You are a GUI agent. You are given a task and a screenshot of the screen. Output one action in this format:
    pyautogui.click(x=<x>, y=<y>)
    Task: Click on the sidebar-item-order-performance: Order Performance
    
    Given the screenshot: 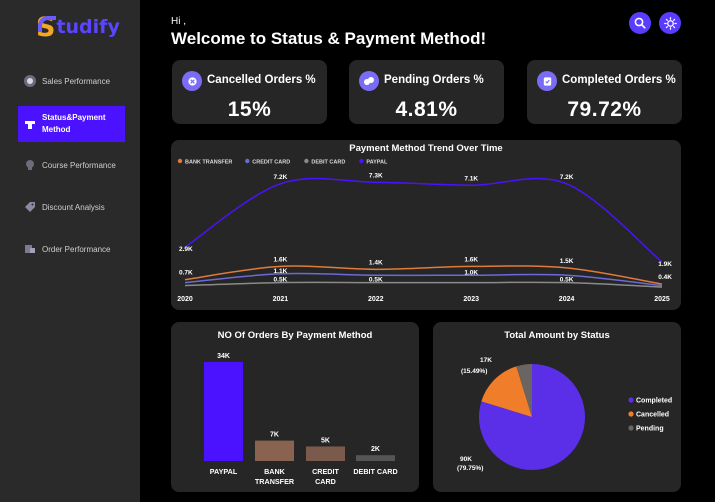 What is the action you would take?
    pyautogui.click(x=71, y=249)
    